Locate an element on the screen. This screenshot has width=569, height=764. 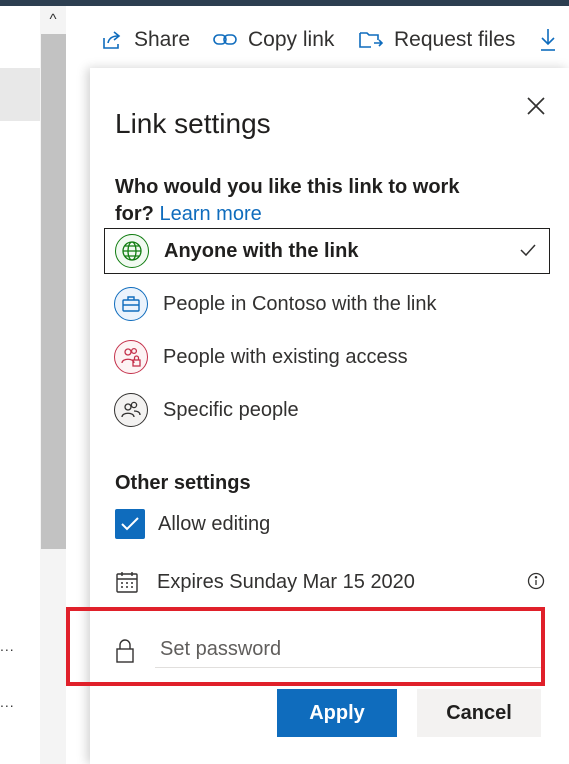
copy-link-button: Copy link is located at coordinates (273, 40).